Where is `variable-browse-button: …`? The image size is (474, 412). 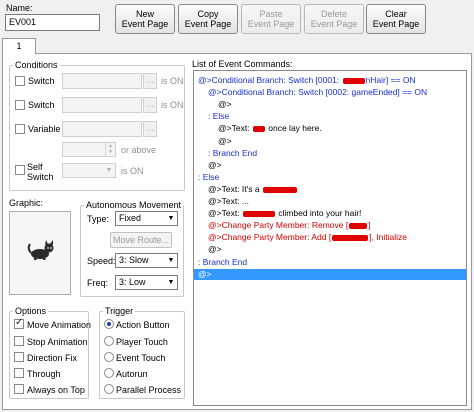
variable-browse-button: … is located at coordinates (150, 129).